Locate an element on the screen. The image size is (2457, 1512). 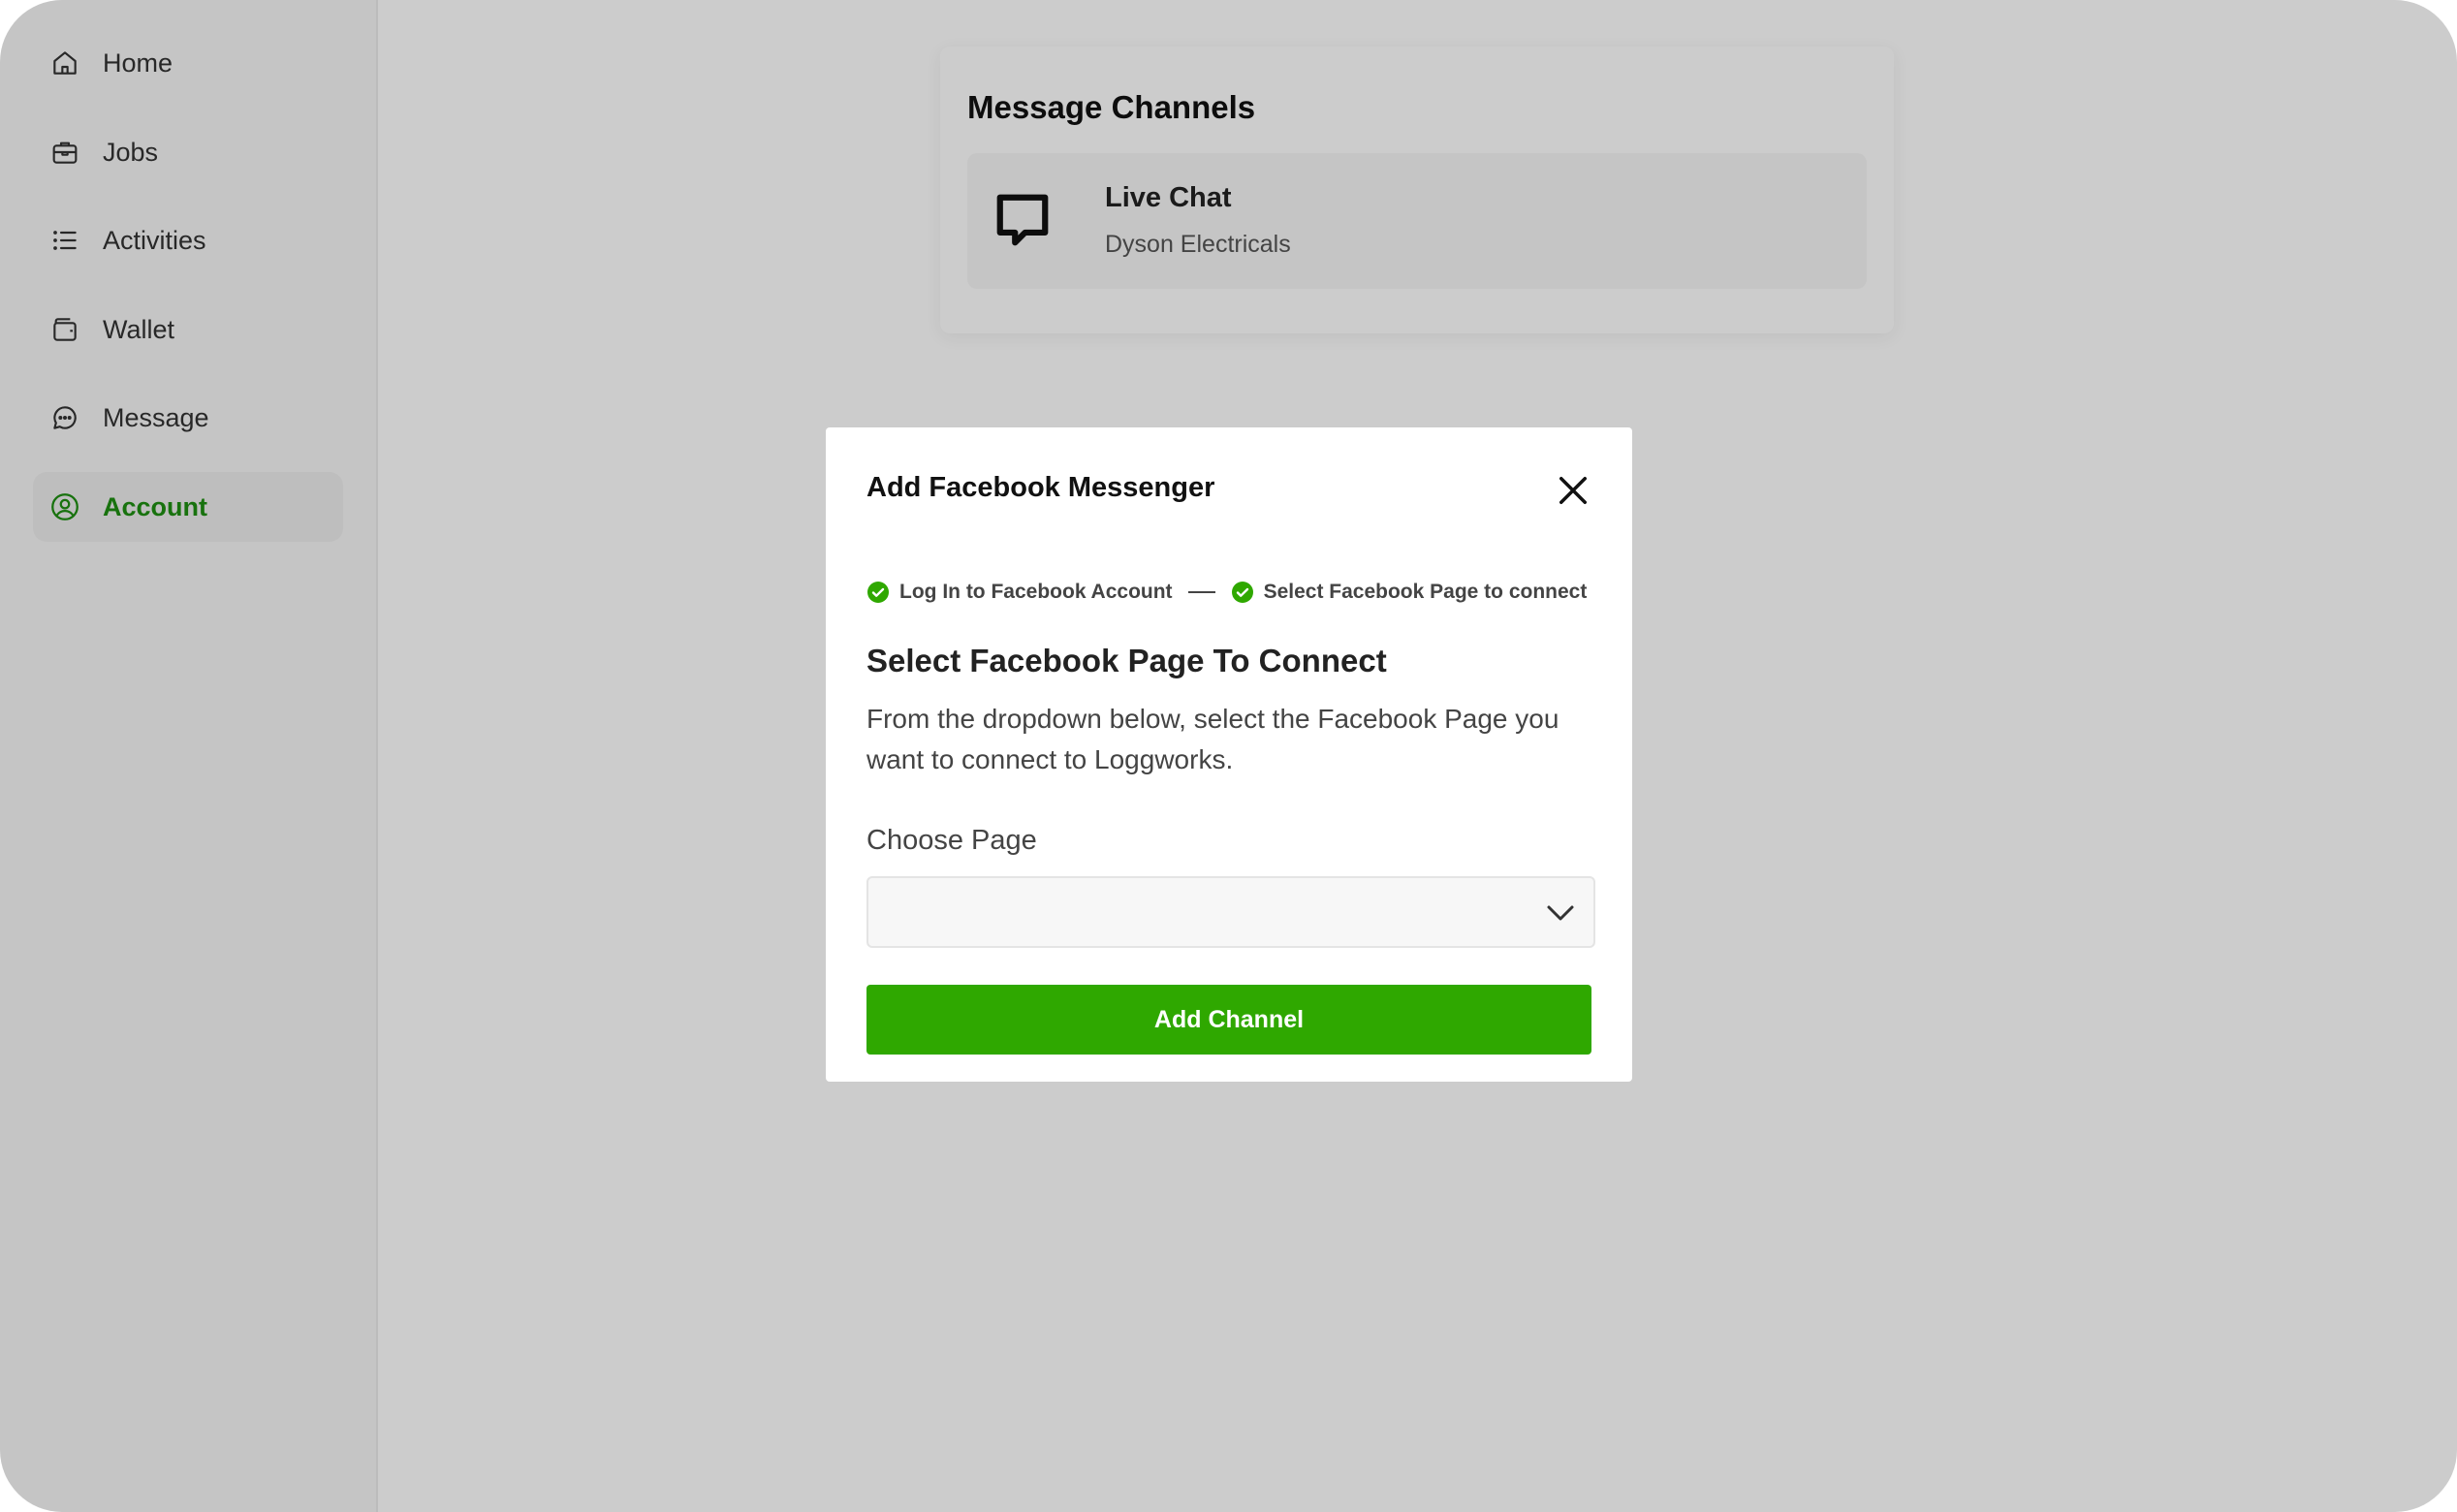
close-icon is located at coordinates (1573, 491).